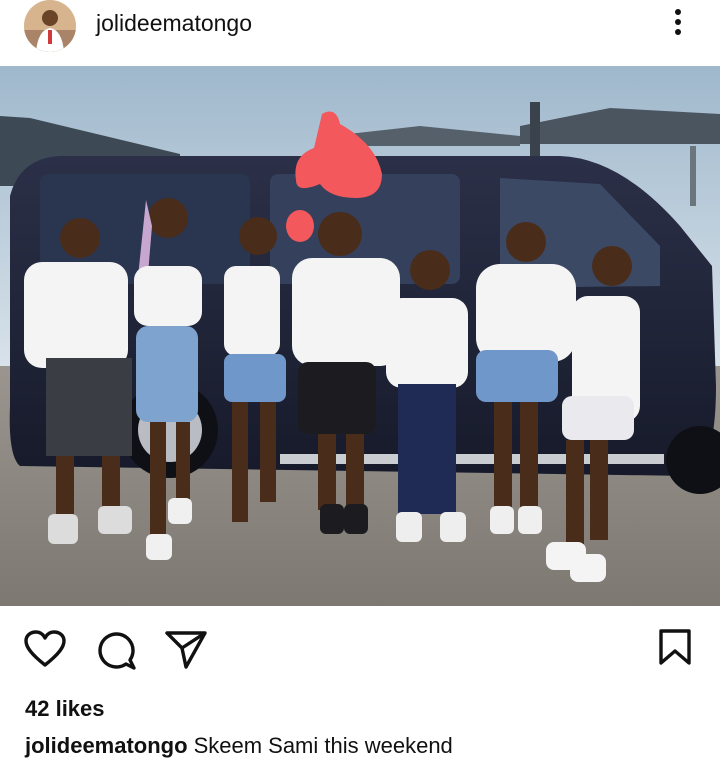 This screenshot has width=720, height=760. I want to click on username: jolideematongo, so click(174, 23).